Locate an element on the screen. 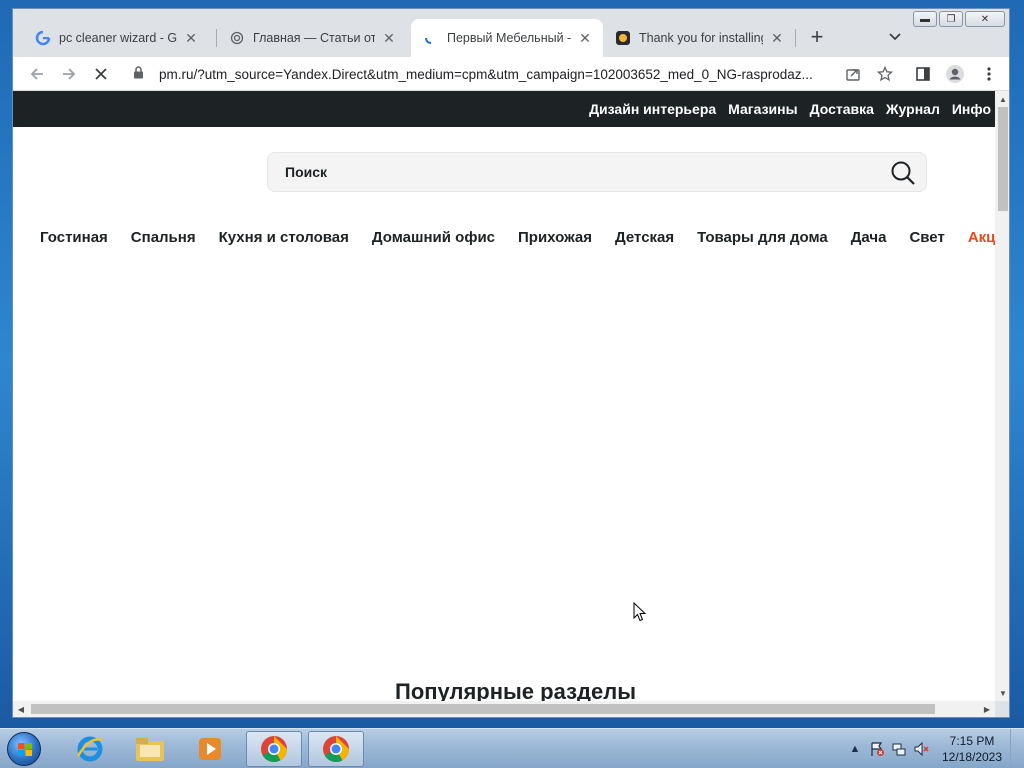  category-hallway: Прихожая is located at coordinates (555, 237).